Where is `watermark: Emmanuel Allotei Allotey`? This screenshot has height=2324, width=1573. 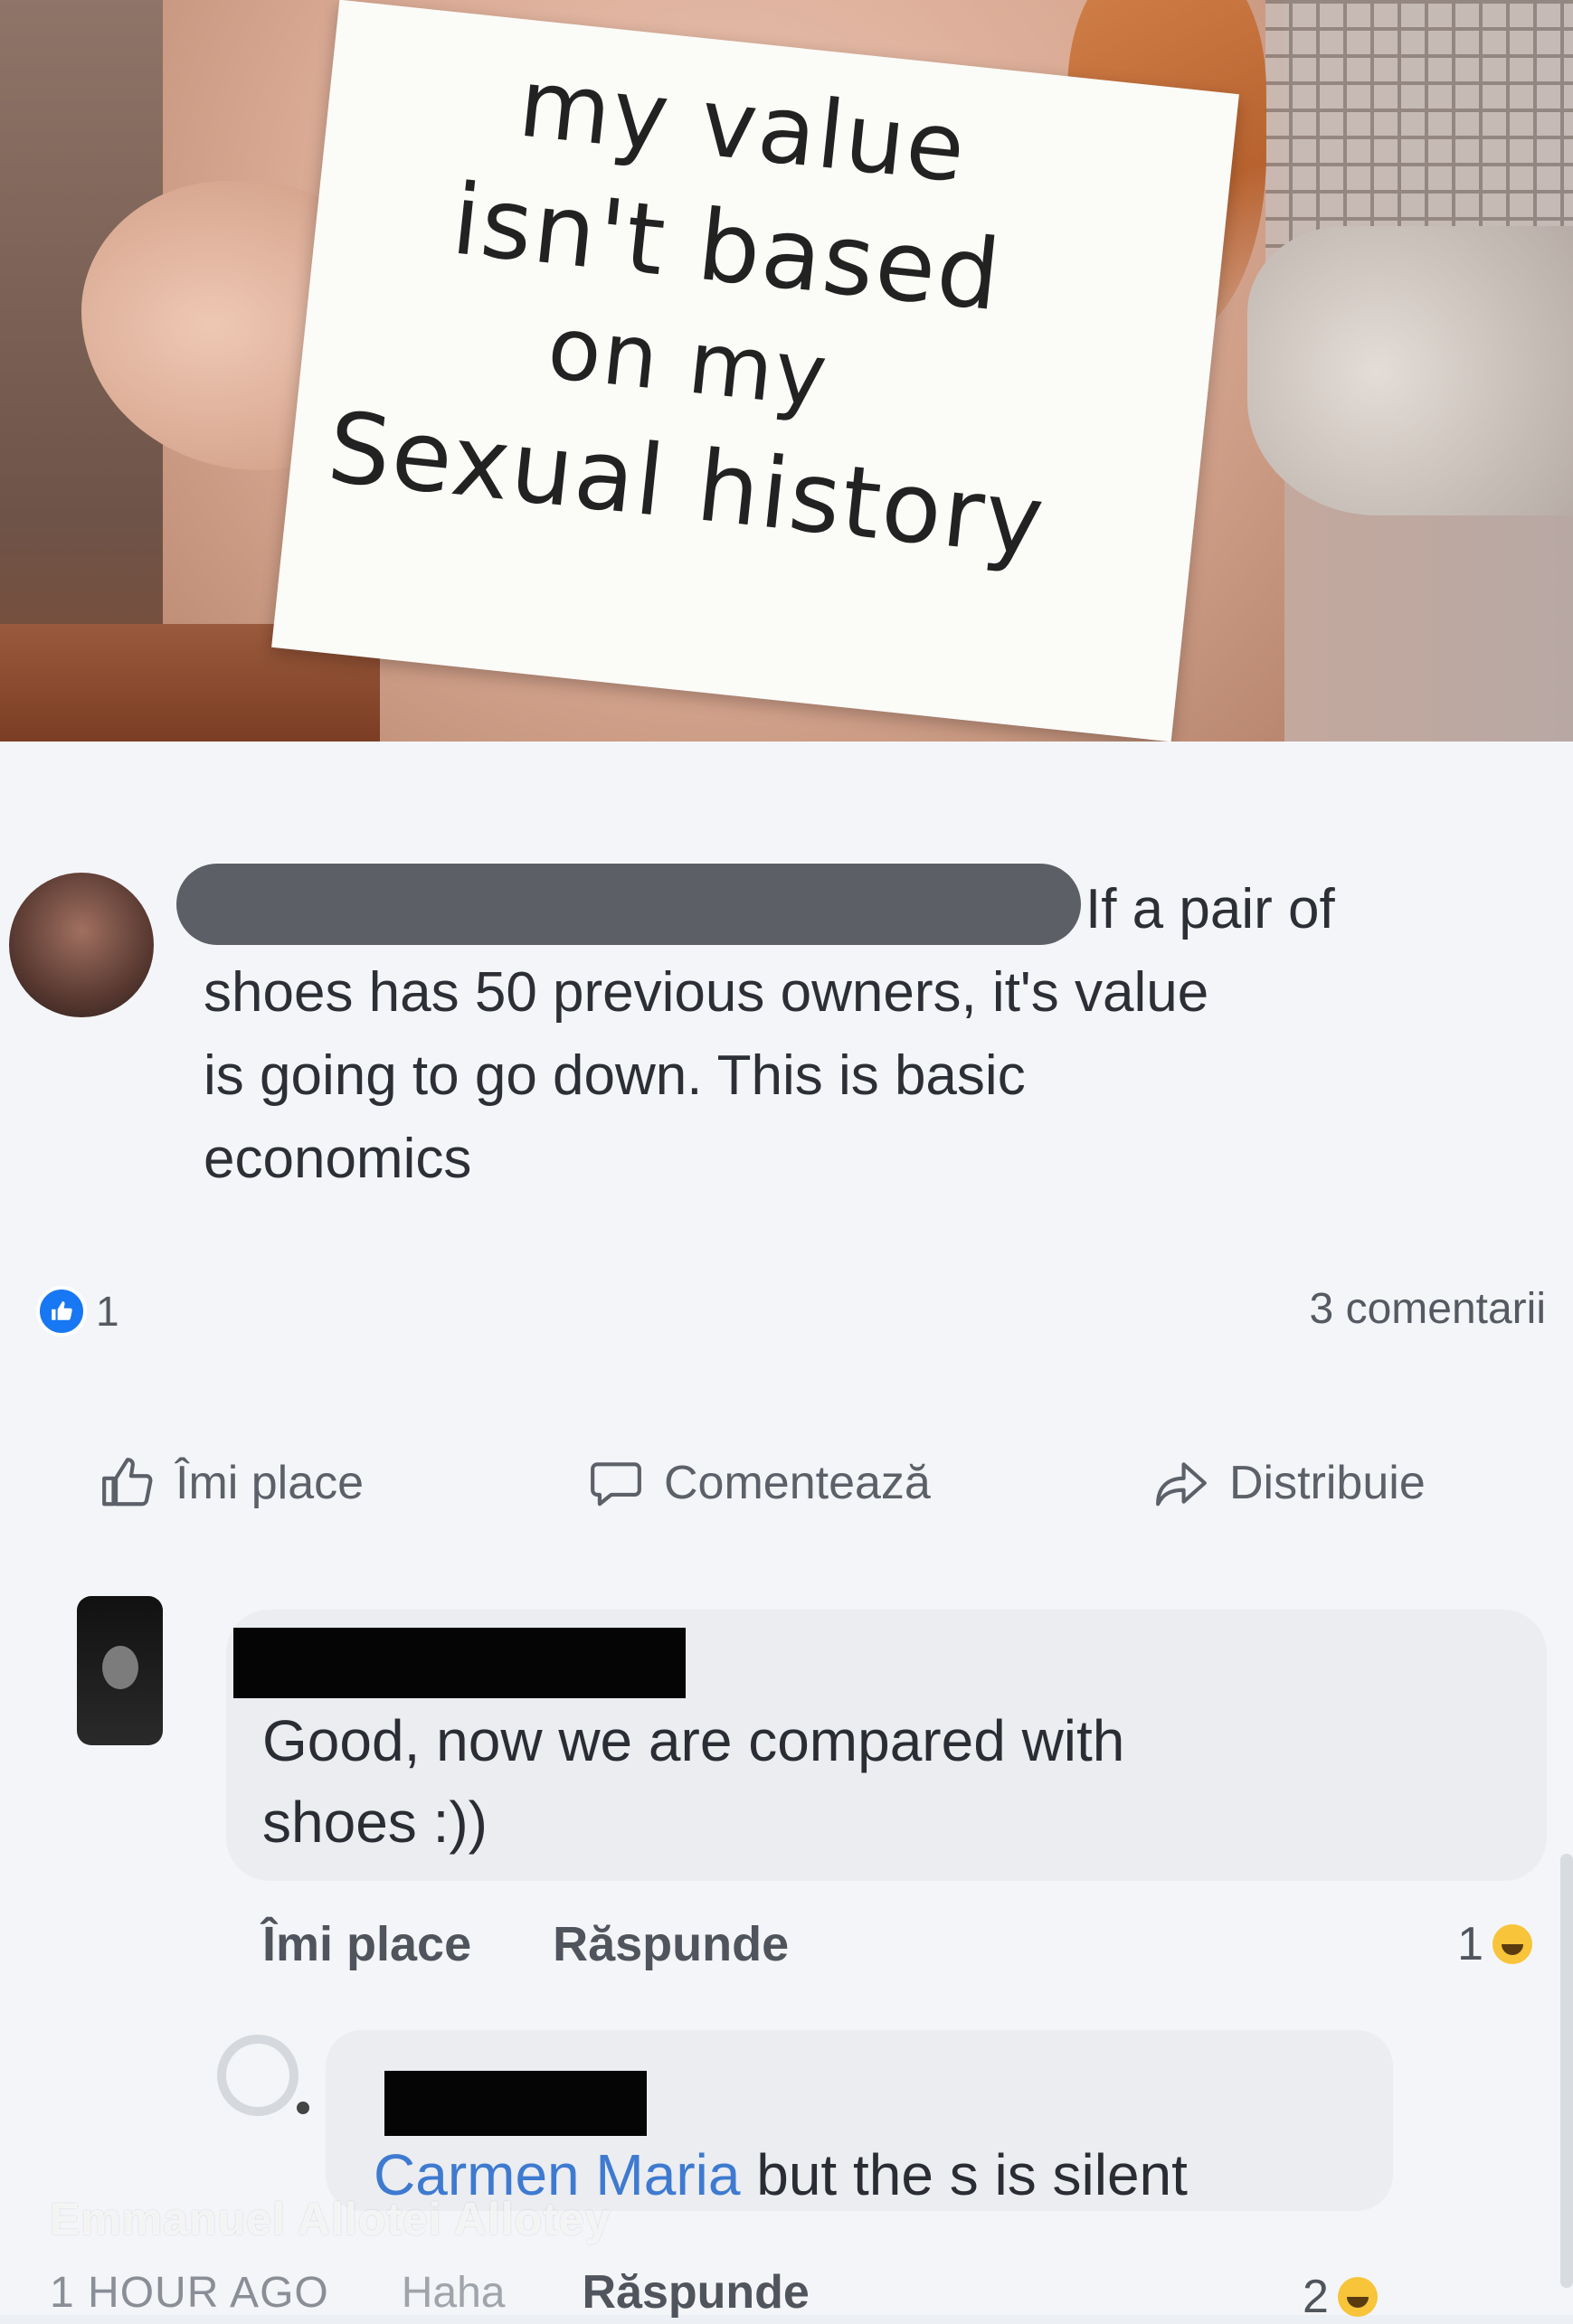
watermark: Emmanuel Allotei Allotey is located at coordinates (330, 2219).